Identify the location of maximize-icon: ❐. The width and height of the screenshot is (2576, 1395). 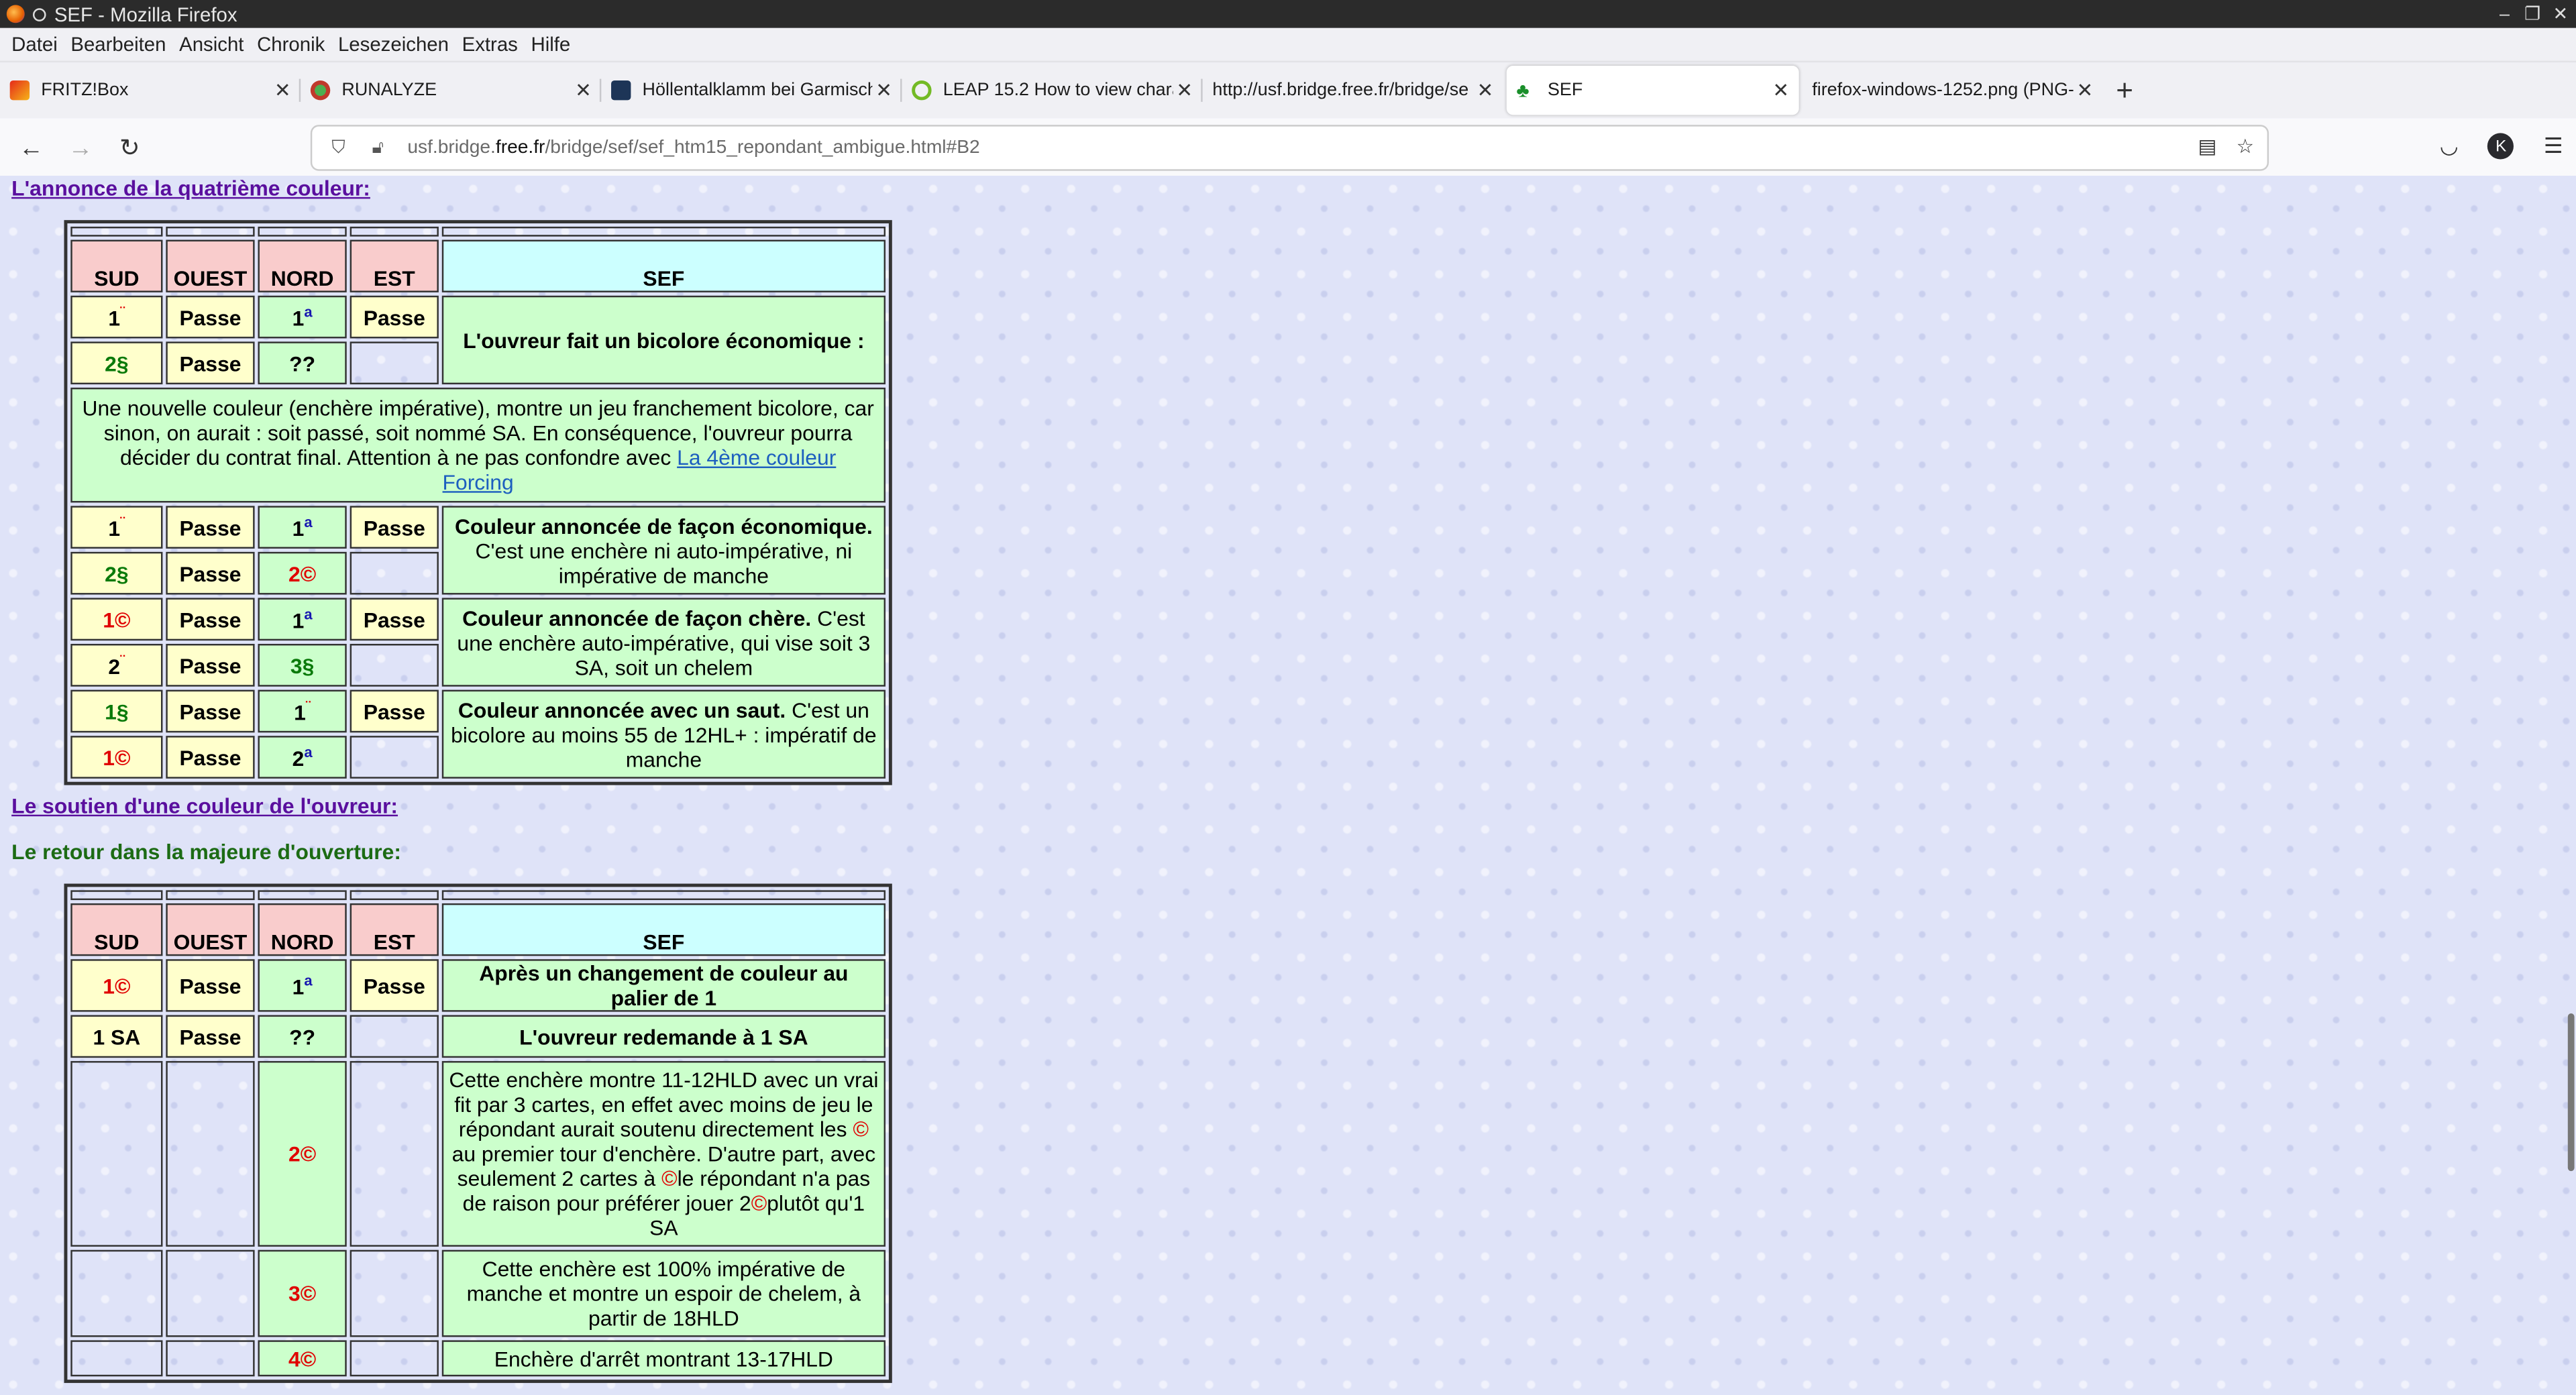
(2533, 14).